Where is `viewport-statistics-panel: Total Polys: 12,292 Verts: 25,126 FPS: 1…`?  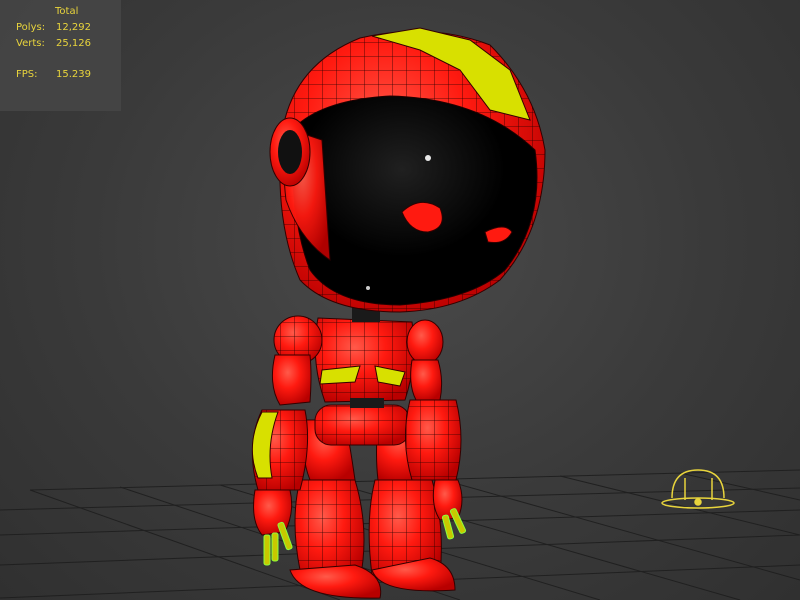
viewport-statistics-panel: Total Polys: 12,292 Verts: 25,126 FPS: 1… is located at coordinates (60, 55).